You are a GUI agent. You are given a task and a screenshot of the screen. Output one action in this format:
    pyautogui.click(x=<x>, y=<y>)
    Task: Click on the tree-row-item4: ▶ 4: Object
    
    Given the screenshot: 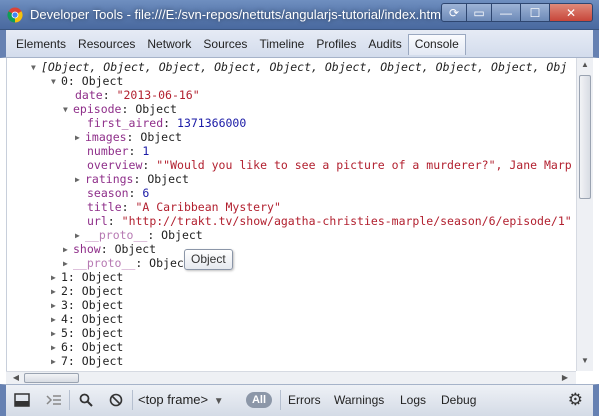 What is the action you would take?
    pyautogui.click(x=87, y=319)
    